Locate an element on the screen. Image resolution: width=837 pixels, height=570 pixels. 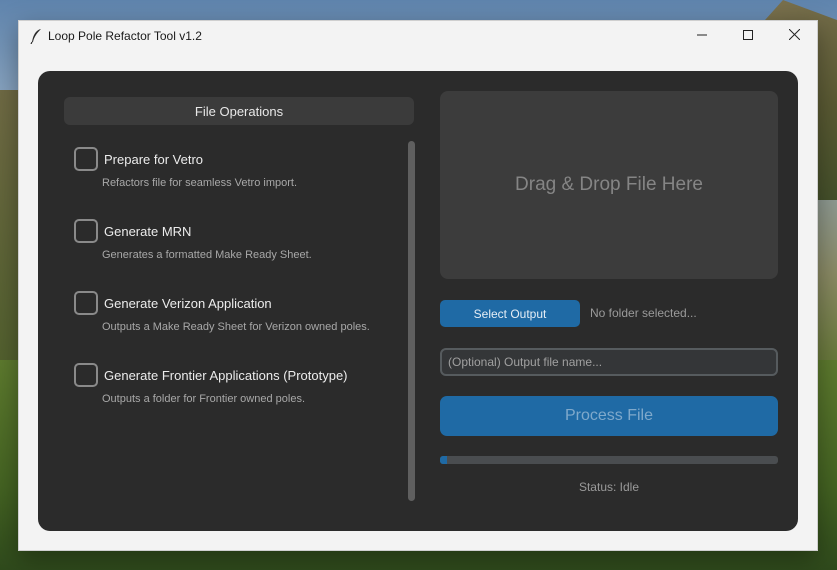
close-button is located at coordinates (794, 36).